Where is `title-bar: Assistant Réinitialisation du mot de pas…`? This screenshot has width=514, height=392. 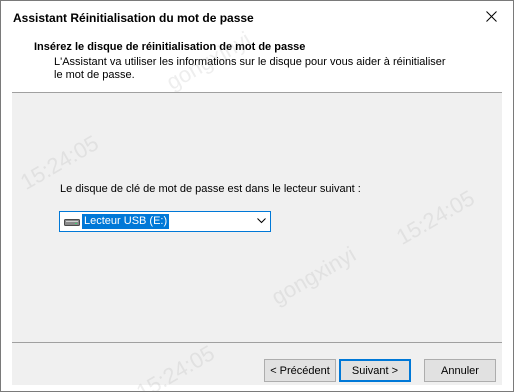
title-bar: Assistant Réinitialisation du mot de pas… is located at coordinates (257, 16).